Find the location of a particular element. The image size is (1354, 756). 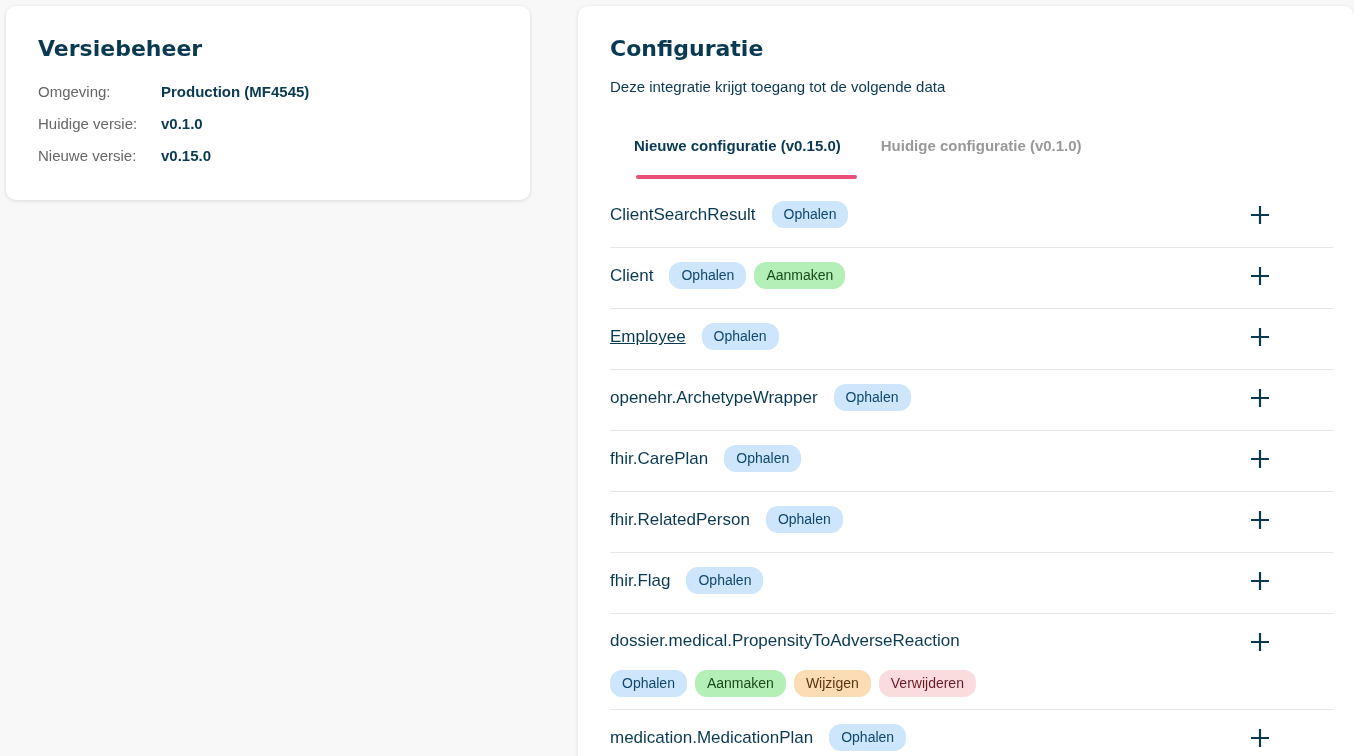

field-value: v0.1.0 is located at coordinates (182, 124).